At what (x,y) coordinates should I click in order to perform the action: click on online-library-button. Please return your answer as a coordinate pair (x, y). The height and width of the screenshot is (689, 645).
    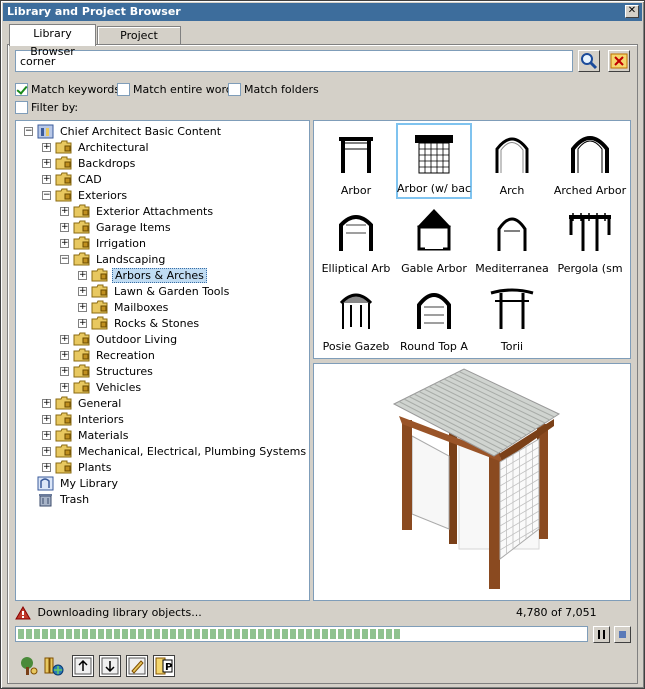
    Looking at the image, I should click on (54, 666).